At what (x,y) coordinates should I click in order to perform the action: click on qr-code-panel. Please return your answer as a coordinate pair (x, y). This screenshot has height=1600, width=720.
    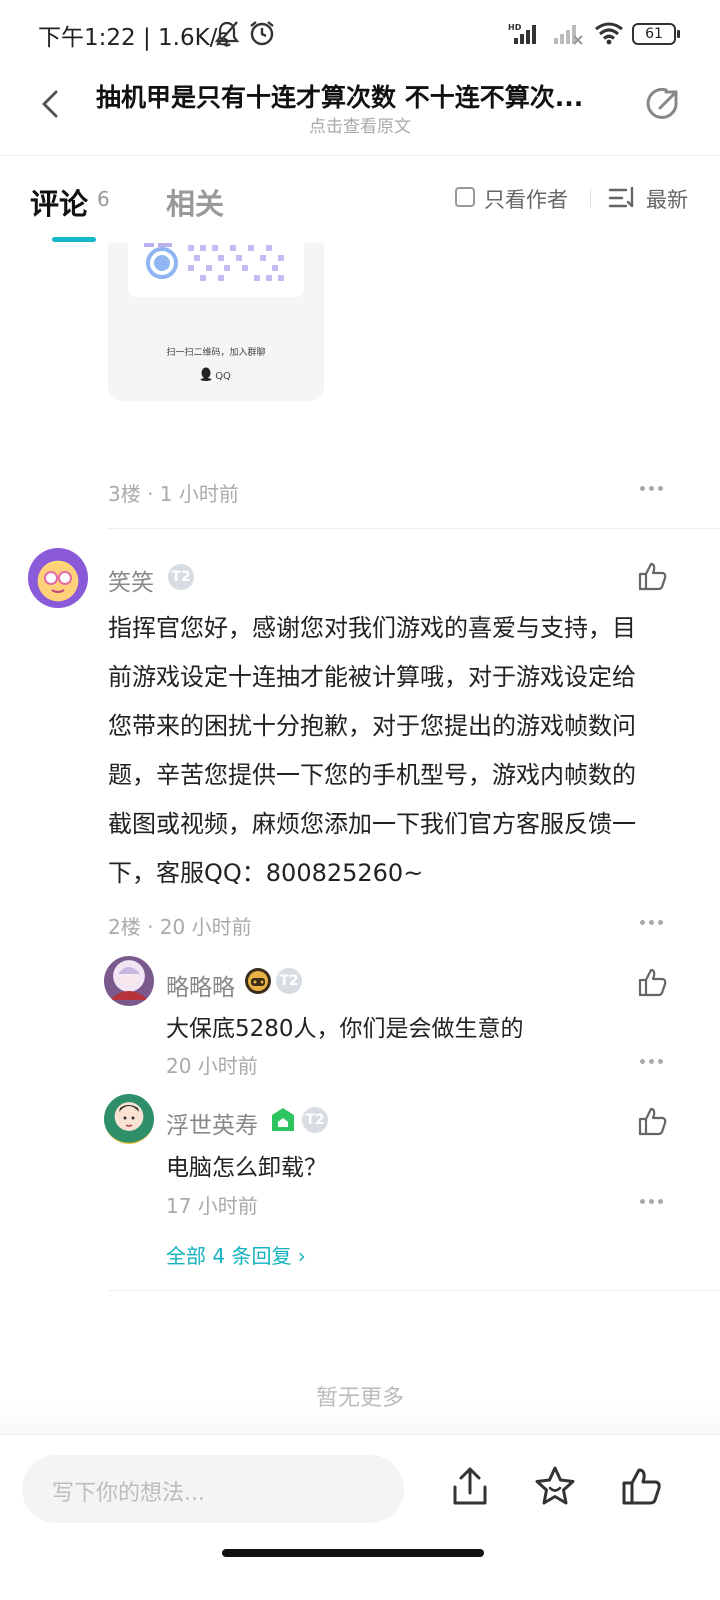
    Looking at the image, I should click on (216, 270).